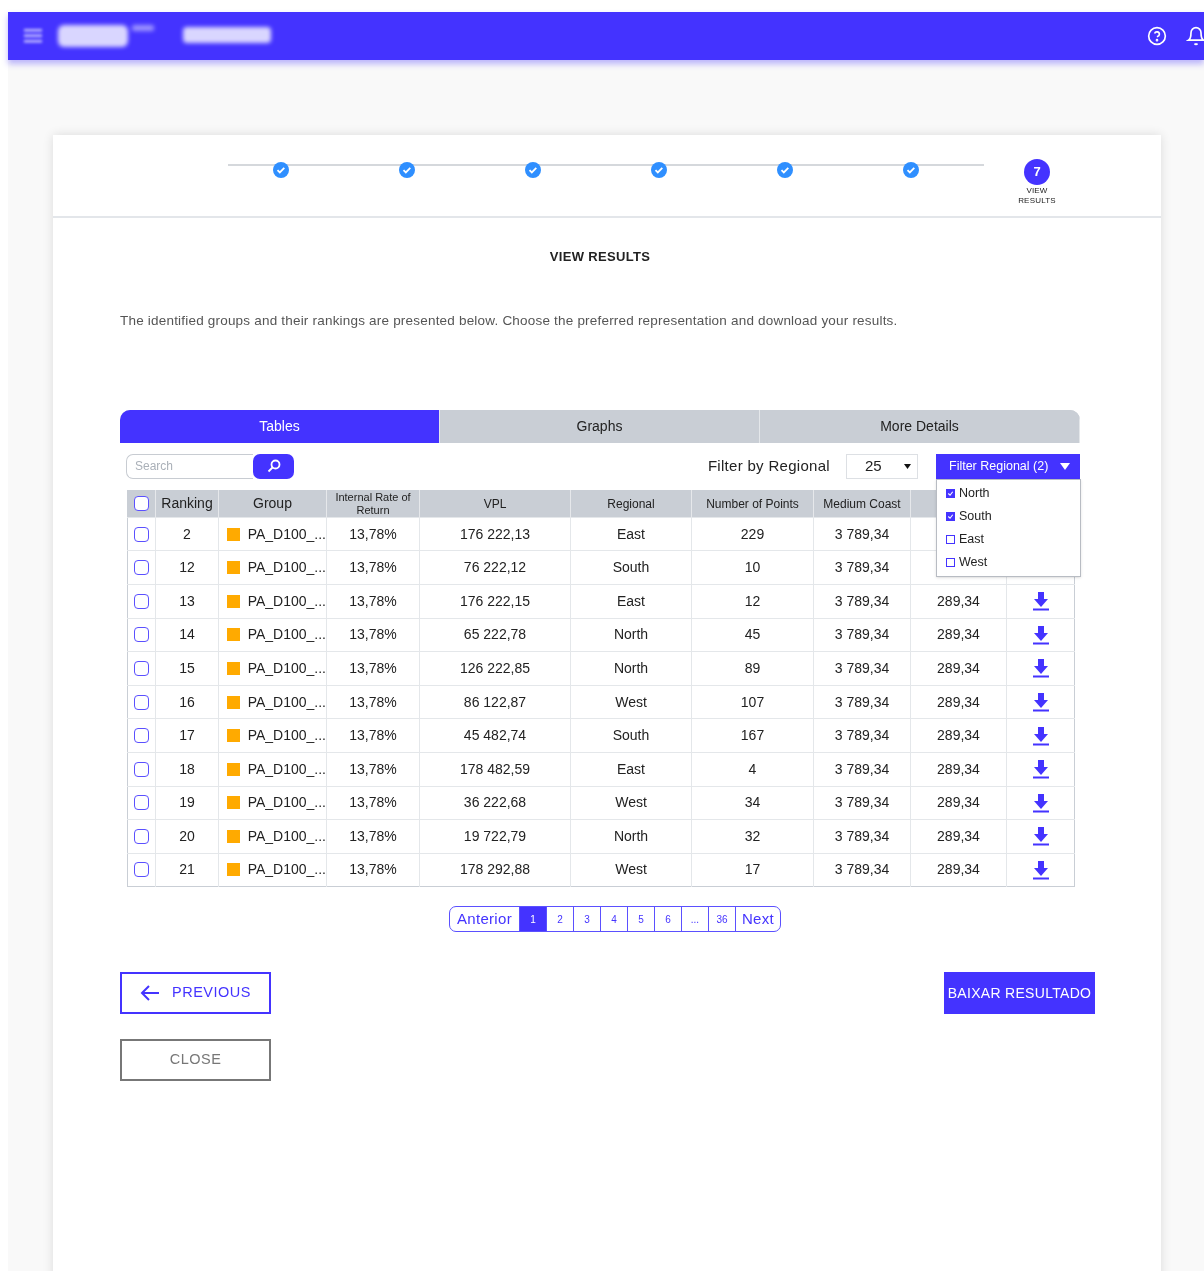  Describe the element at coordinates (1008, 466) in the screenshot. I see `filter-dropdown-button: Filter Regional (2)` at that location.